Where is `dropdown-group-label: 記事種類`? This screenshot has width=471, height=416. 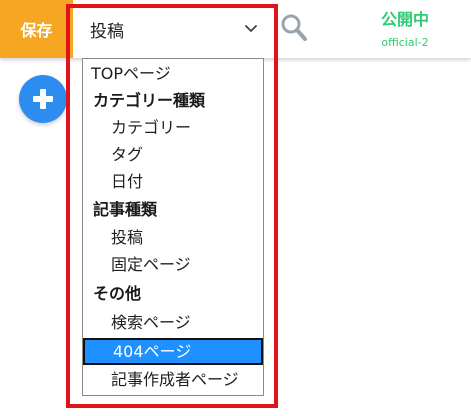 dropdown-group-label: 記事種類 is located at coordinates (125, 209).